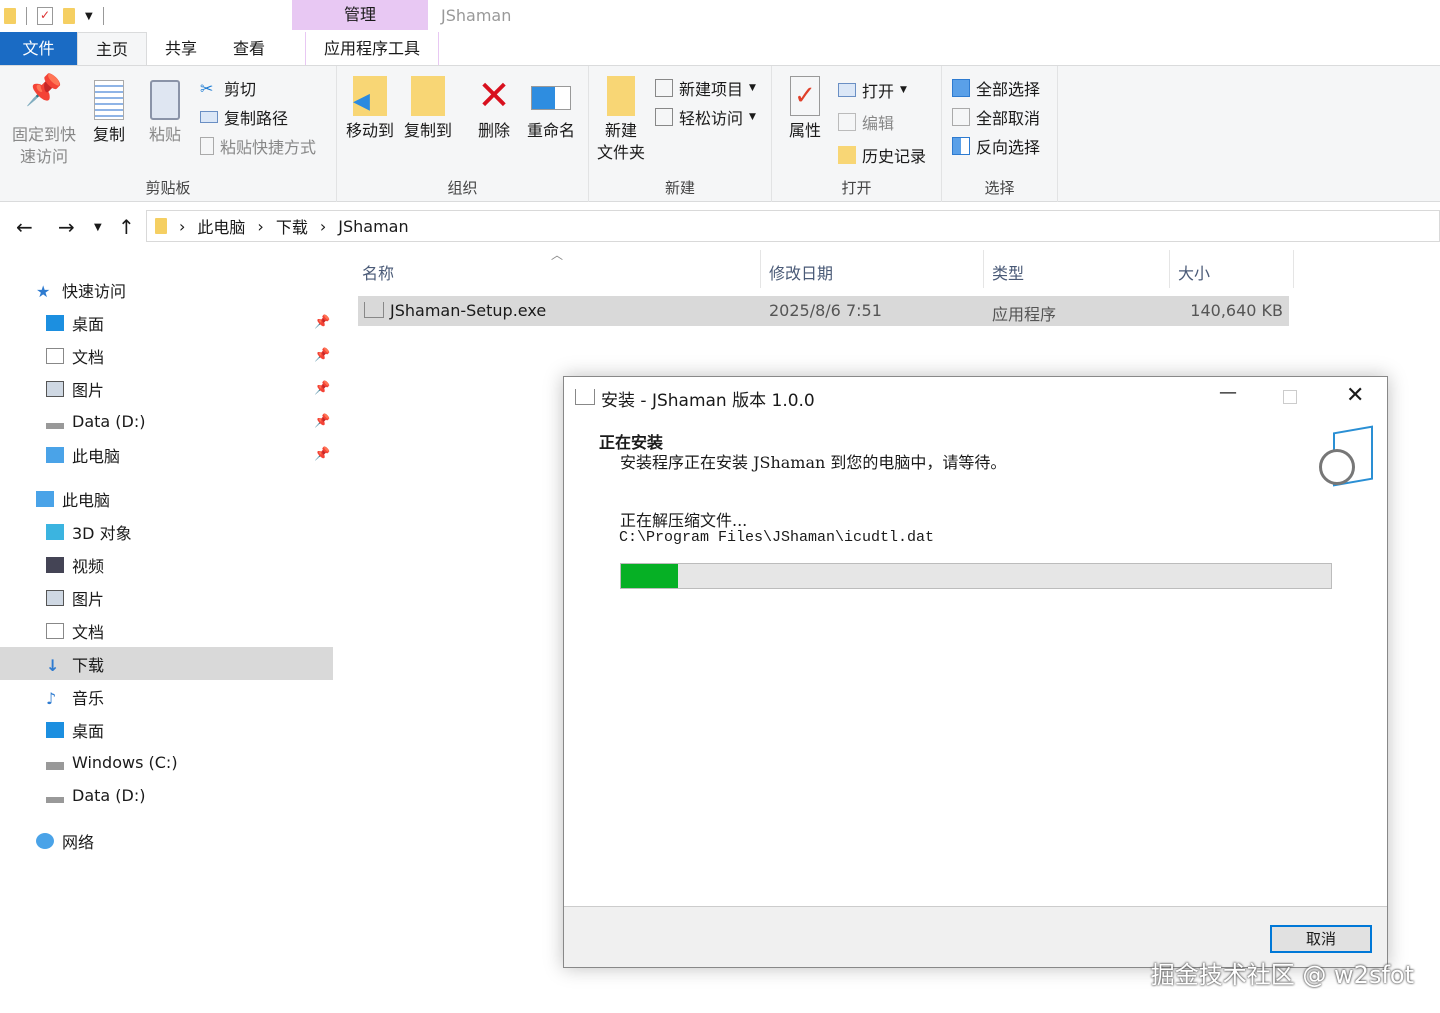  Describe the element at coordinates (793, 226) in the screenshot. I see `address-bar: › 此电脑 › 下载 › JShaman` at that location.